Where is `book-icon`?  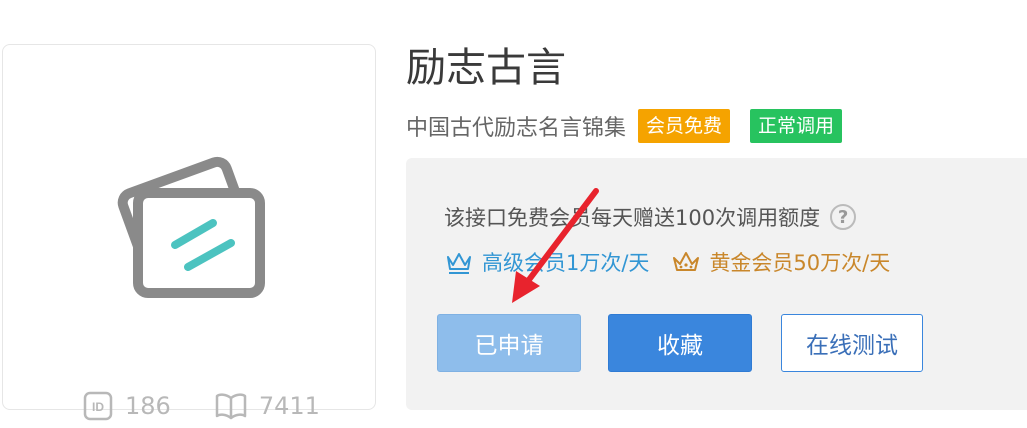
book-icon is located at coordinates (231, 406).